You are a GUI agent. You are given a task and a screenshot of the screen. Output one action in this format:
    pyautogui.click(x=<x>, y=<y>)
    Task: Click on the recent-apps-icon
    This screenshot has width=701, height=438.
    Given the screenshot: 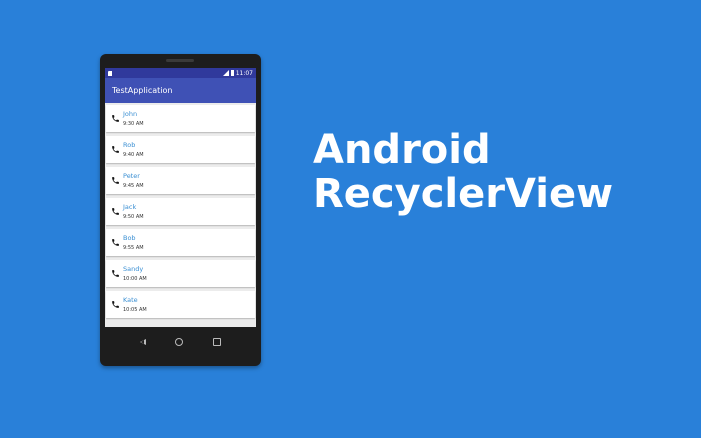 What is the action you would take?
    pyautogui.click(x=217, y=342)
    